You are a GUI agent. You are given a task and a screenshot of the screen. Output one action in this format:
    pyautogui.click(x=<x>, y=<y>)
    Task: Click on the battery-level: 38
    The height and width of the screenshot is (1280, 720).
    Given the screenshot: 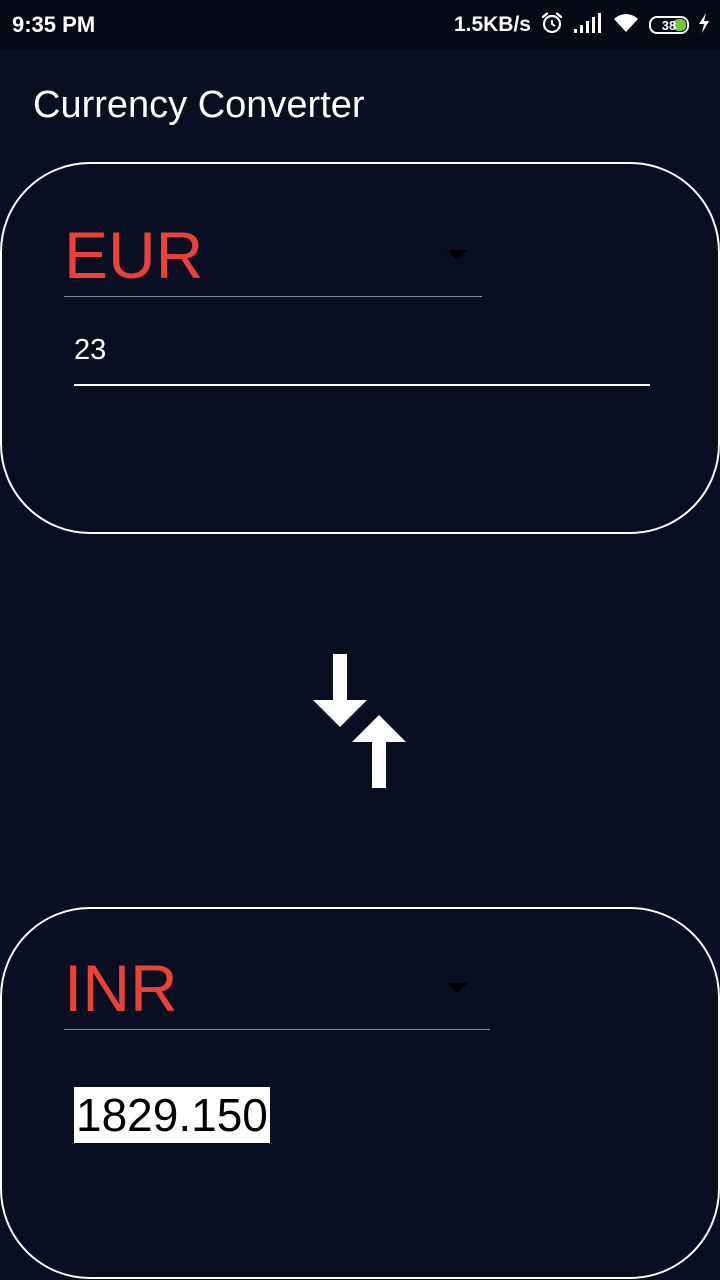 What is the action you would take?
    pyautogui.click(x=669, y=25)
    